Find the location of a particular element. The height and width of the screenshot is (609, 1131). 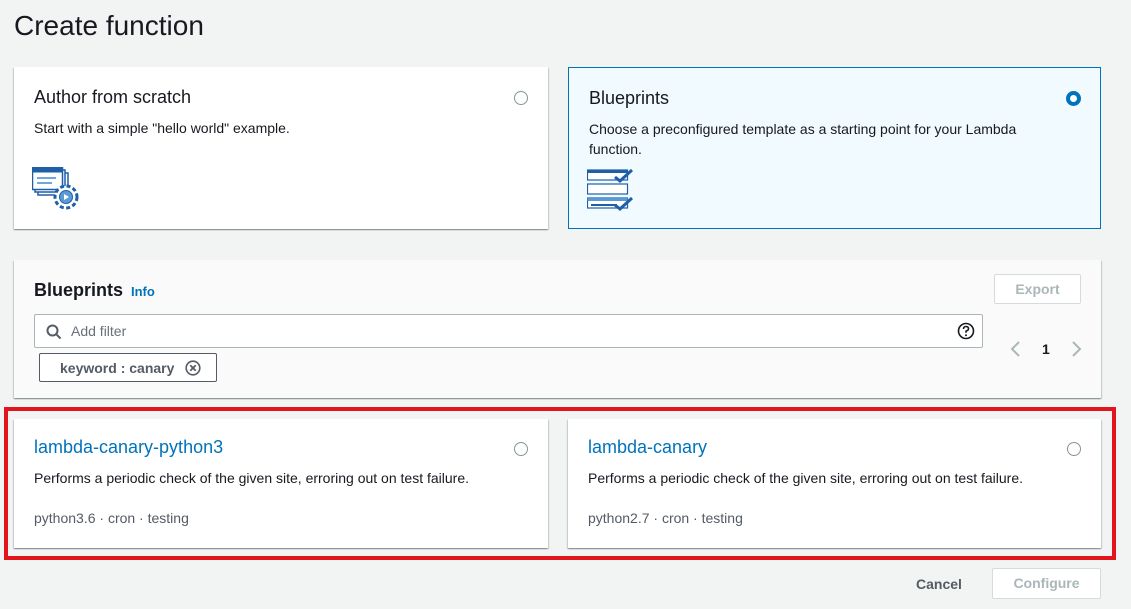

author-from-scratch-radio is located at coordinates (521, 98).